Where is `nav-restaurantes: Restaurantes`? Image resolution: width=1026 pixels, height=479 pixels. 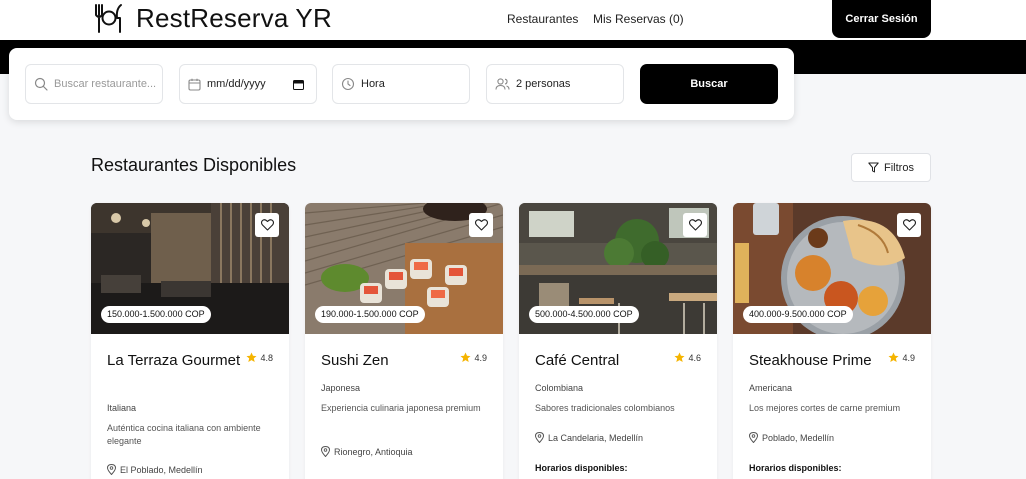
nav-restaurantes: Restaurantes is located at coordinates (542, 19).